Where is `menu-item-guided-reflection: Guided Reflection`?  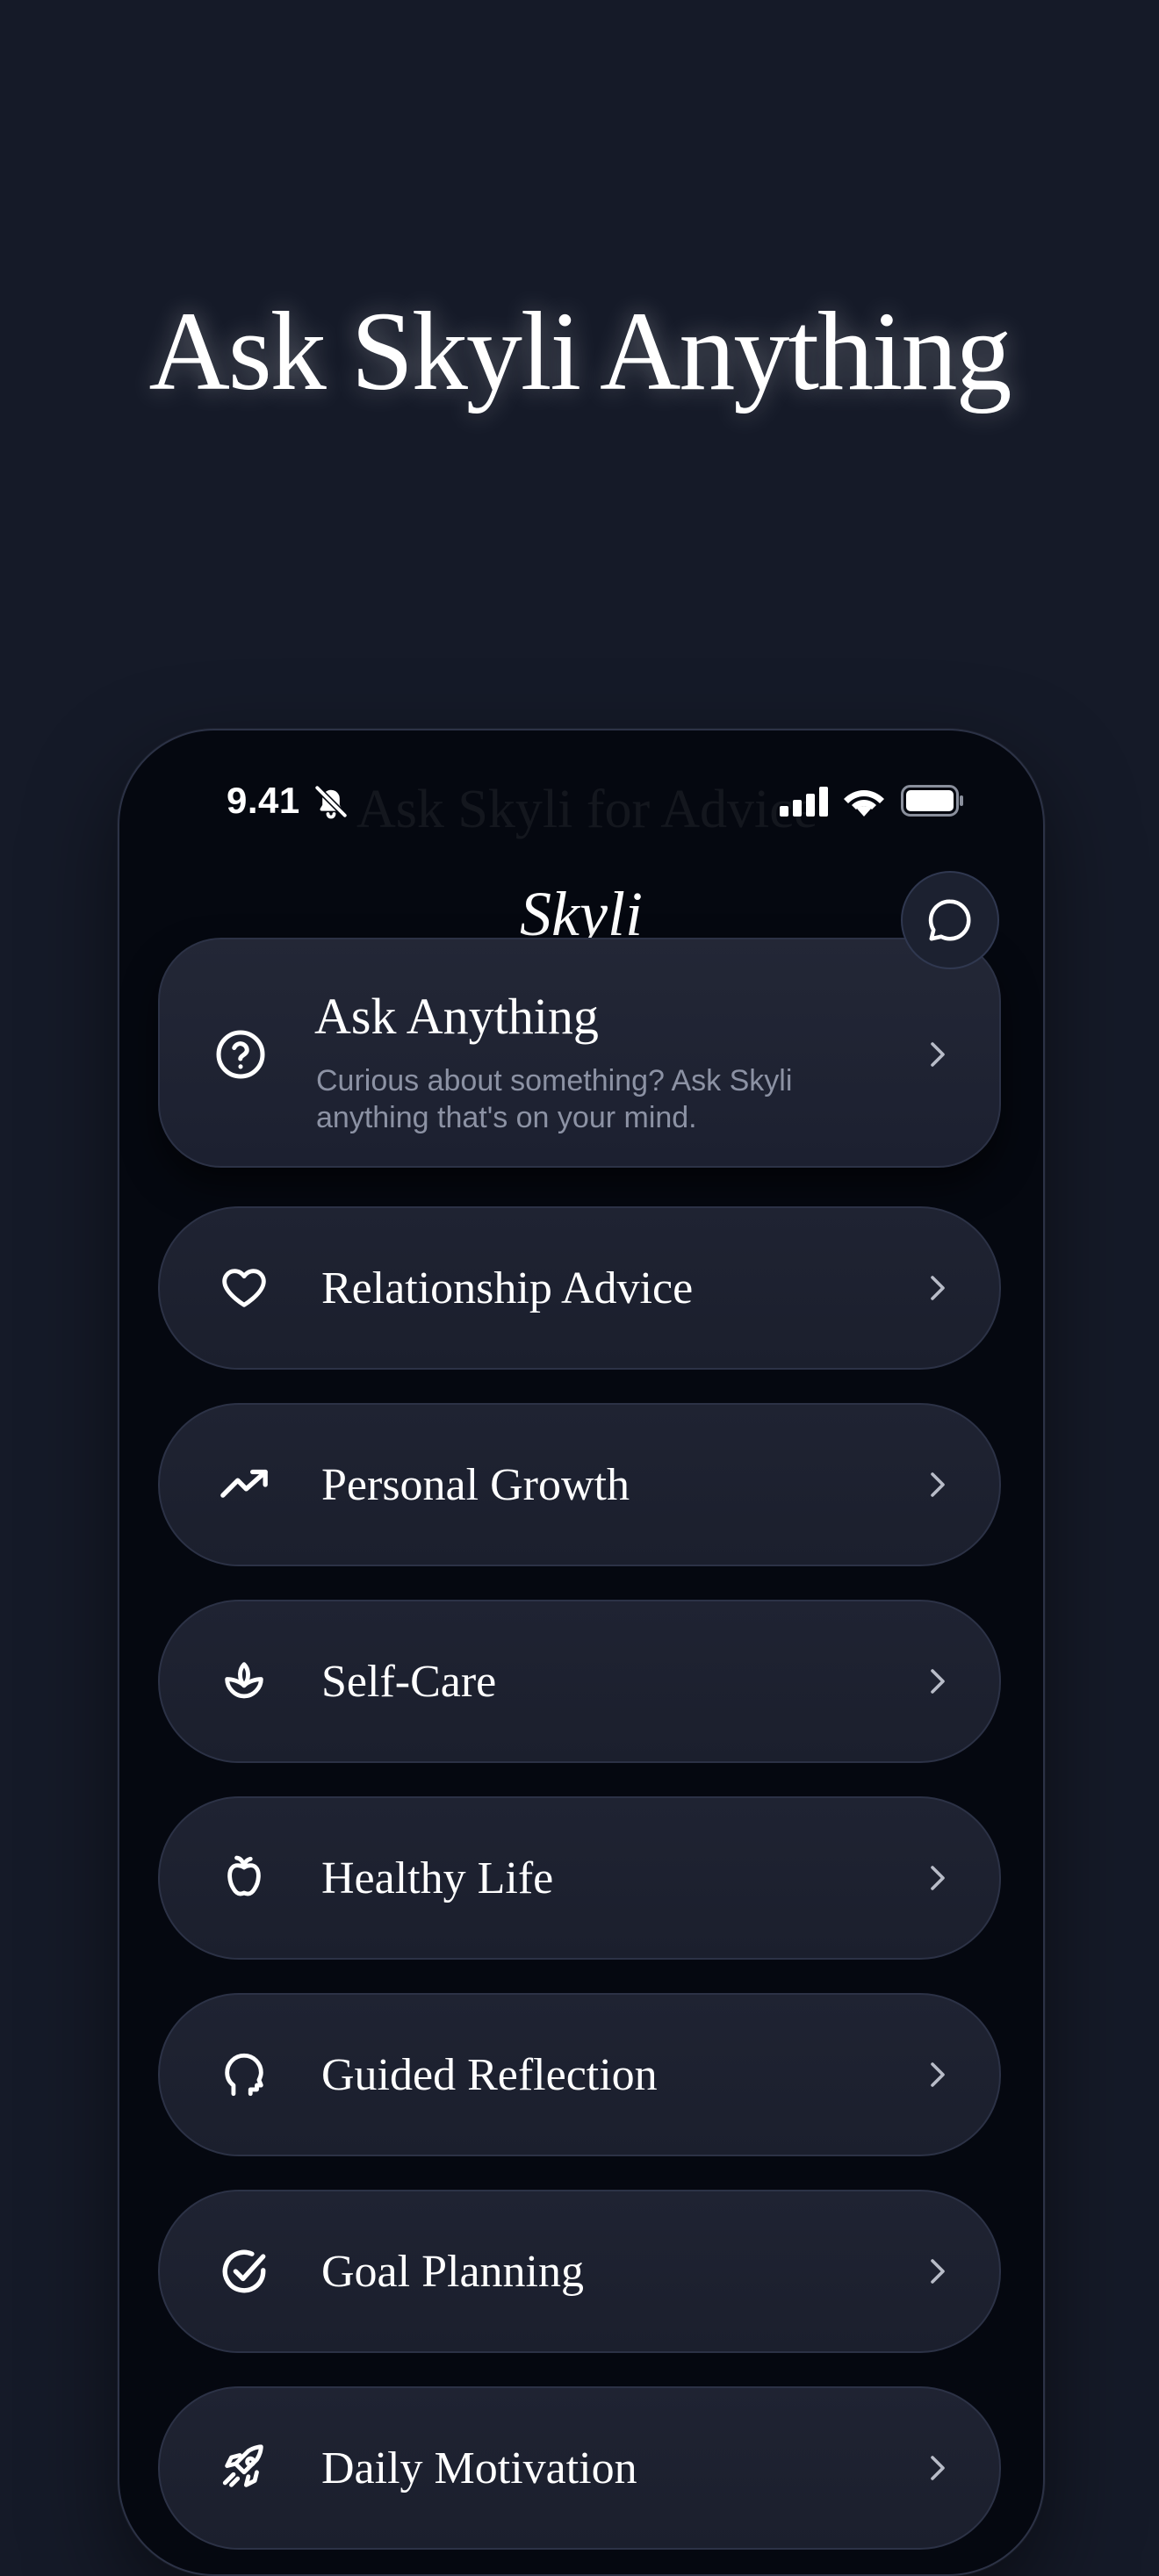
menu-item-guided-reflection: Guided Reflection is located at coordinates (579, 2074).